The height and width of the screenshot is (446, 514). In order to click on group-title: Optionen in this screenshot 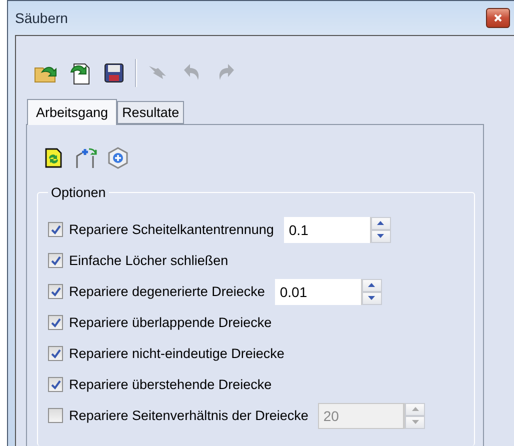, I will do `click(78, 192)`.